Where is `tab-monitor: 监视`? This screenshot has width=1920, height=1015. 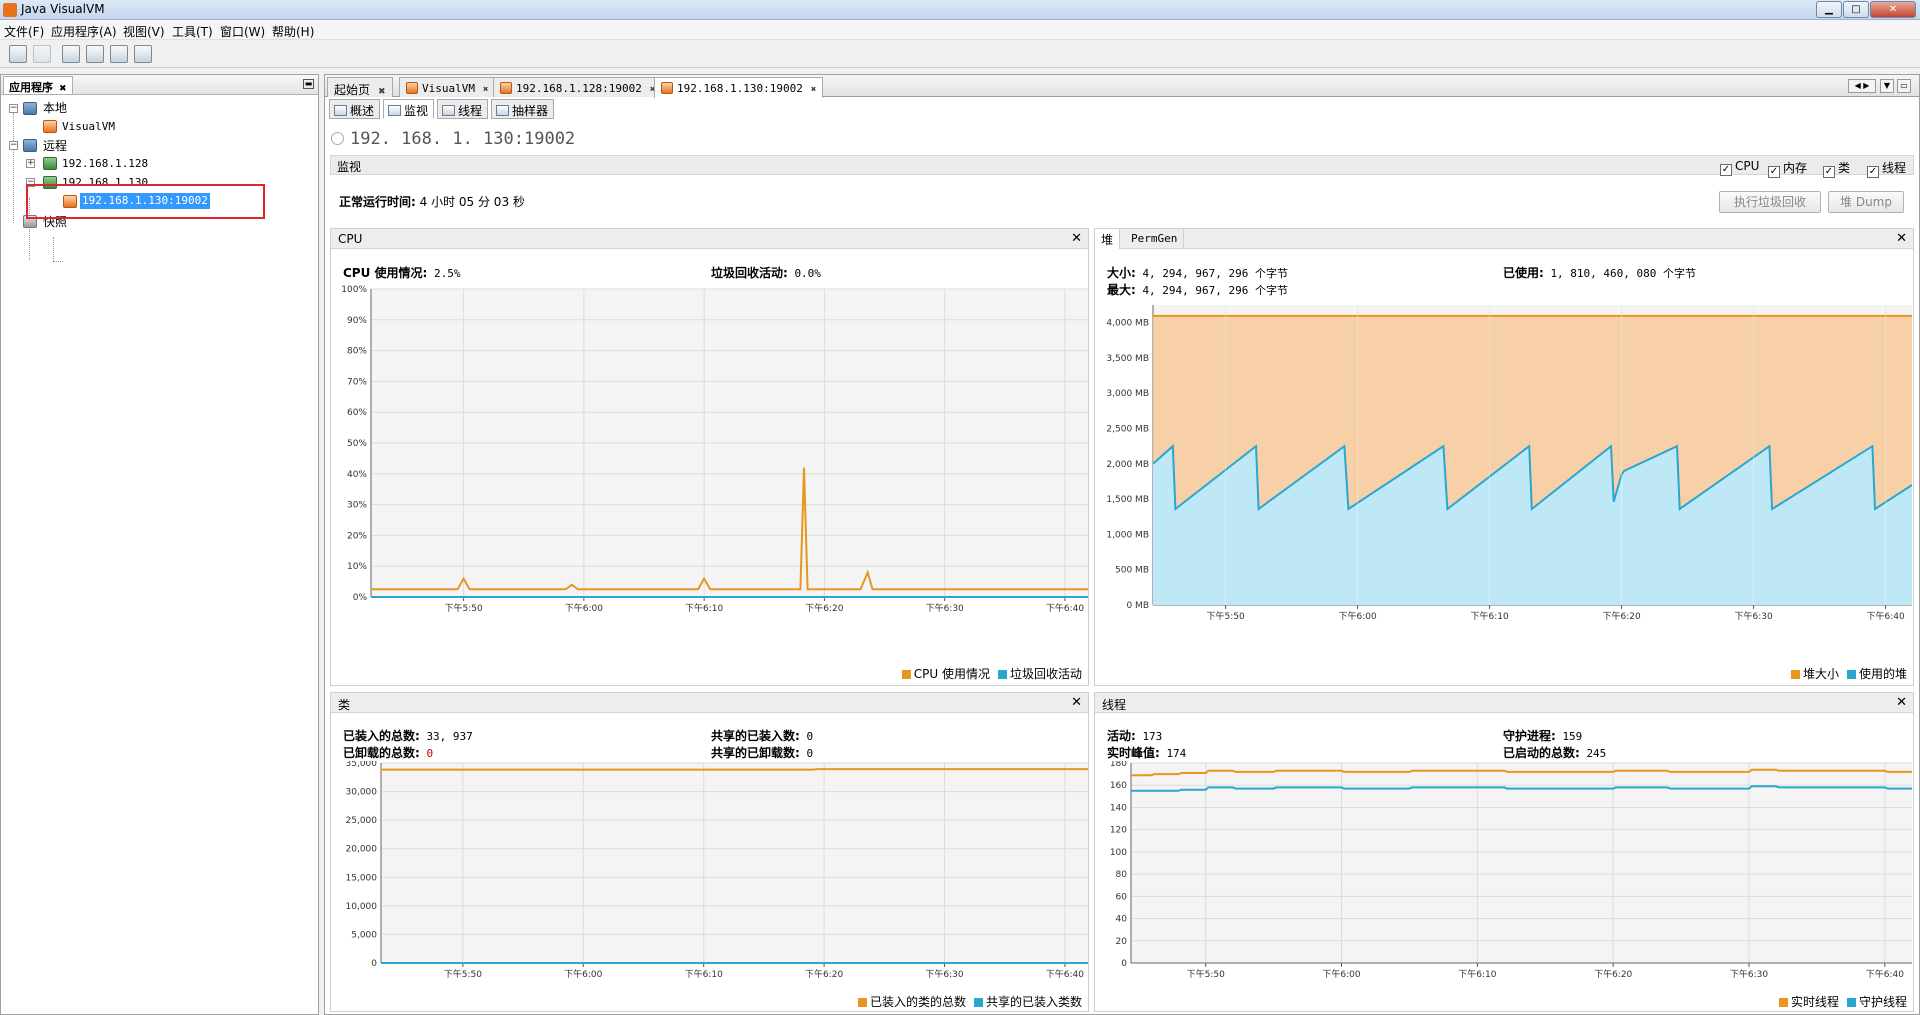 tab-monitor: 监视 is located at coordinates (409, 109).